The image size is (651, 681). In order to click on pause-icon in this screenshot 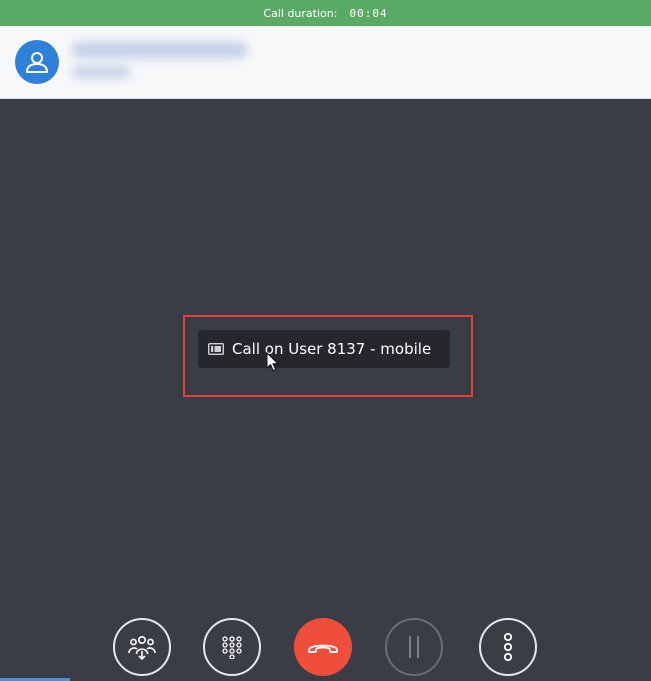, I will do `click(414, 647)`.